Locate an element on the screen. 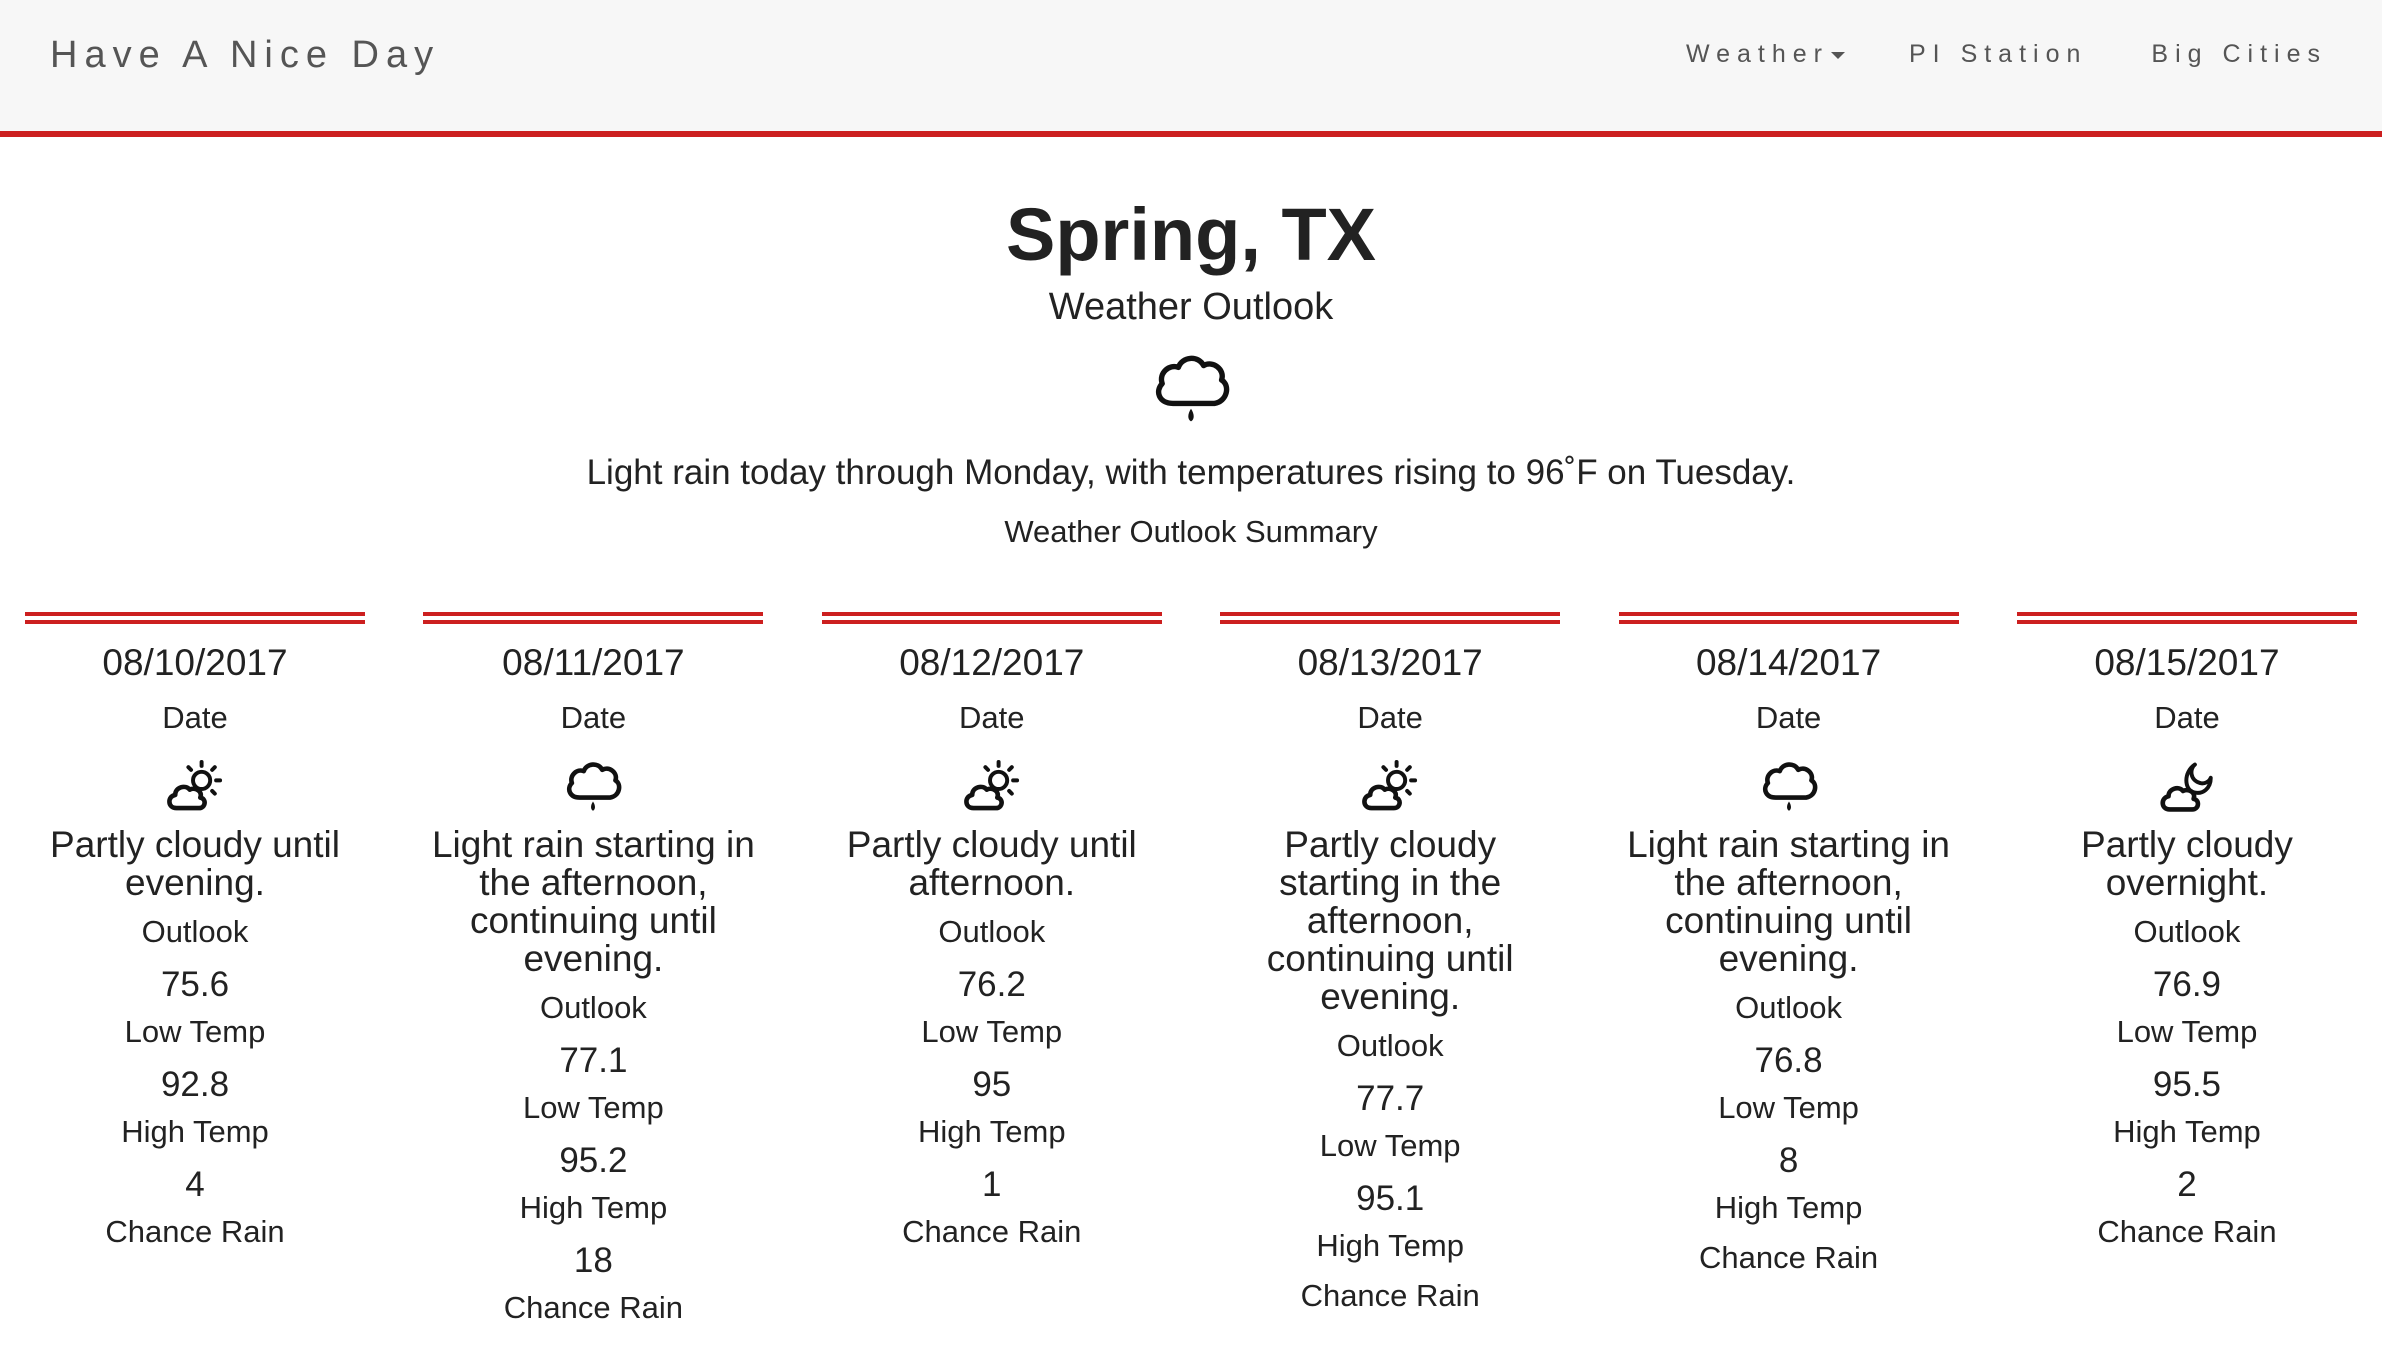  low-temp-value: 77.1 is located at coordinates (593, 1060).